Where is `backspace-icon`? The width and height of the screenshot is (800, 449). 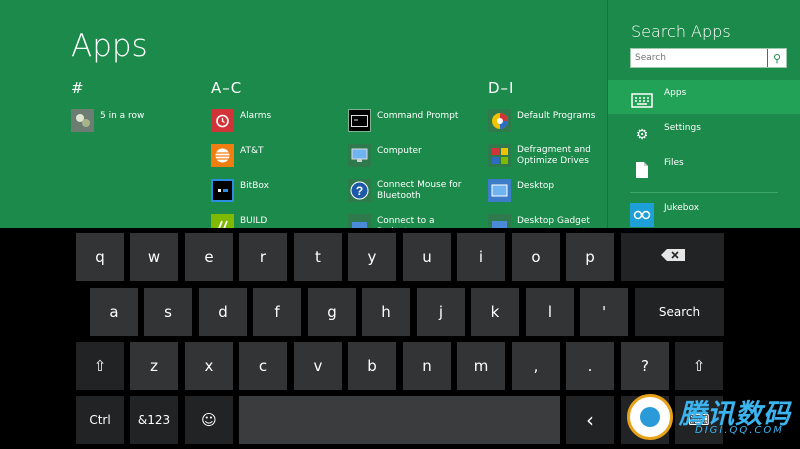 backspace-icon is located at coordinates (673, 257).